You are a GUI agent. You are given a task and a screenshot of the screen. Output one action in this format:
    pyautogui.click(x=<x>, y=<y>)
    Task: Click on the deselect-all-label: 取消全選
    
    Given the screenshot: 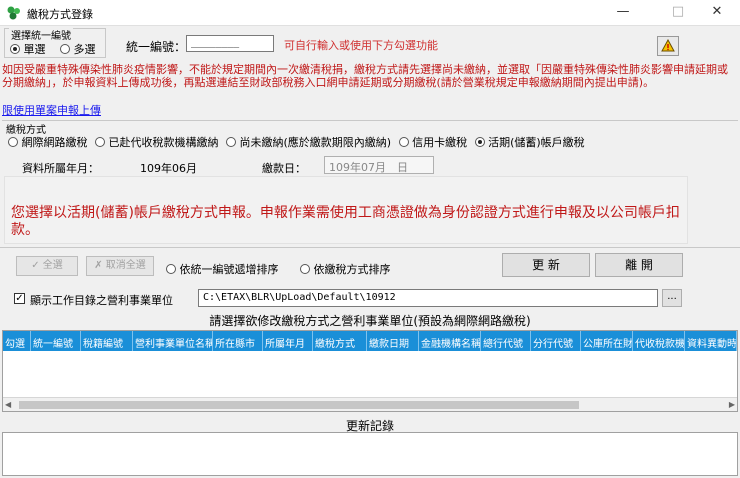 What is the action you would take?
    pyautogui.click(x=125, y=265)
    